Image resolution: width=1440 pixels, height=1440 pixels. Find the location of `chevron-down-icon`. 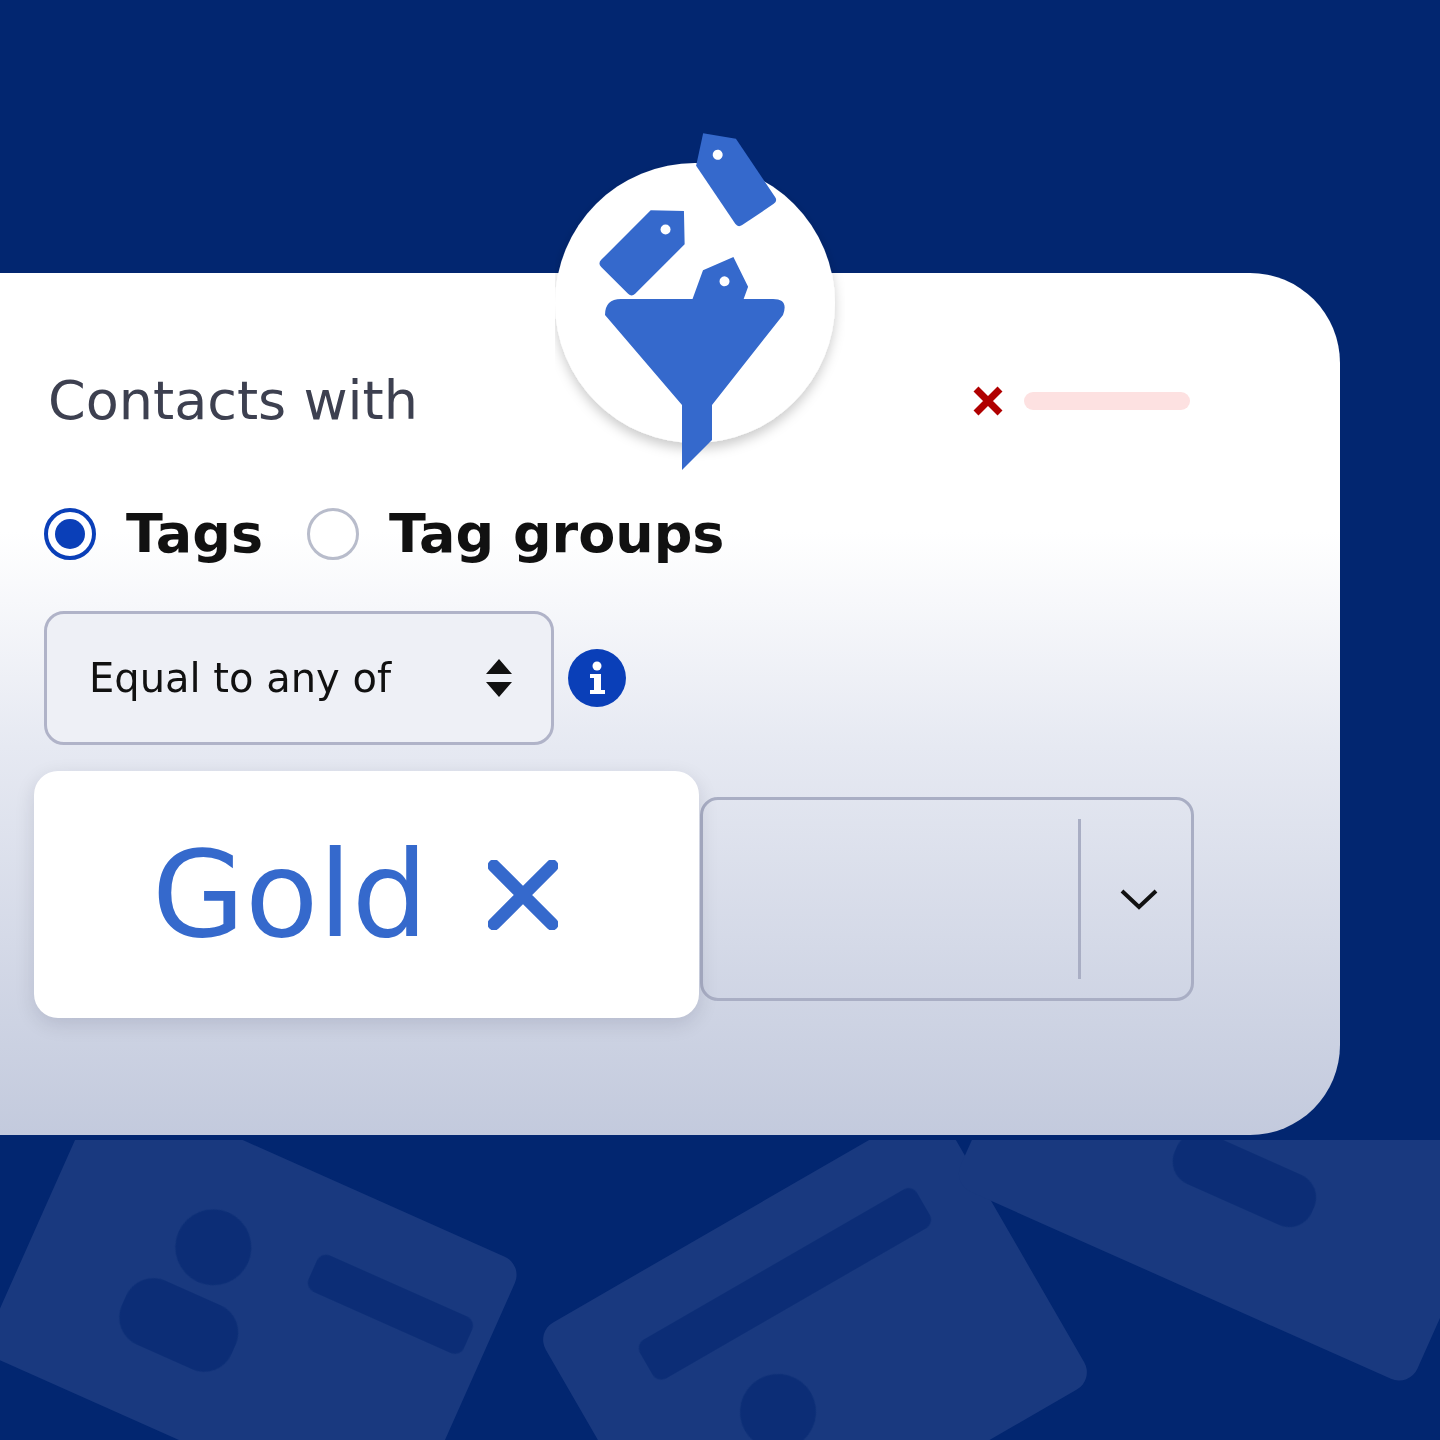

chevron-down-icon is located at coordinates (1139, 899).